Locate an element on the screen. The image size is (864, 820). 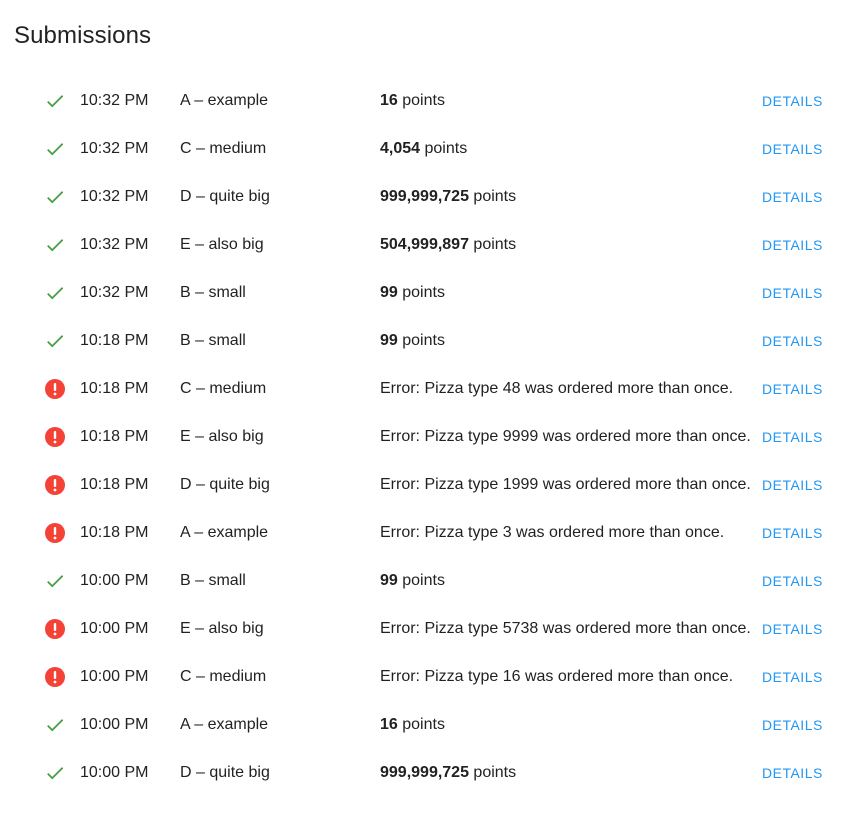
submission-row: 10:18 PM B – small 99 points DETAILS is located at coordinates (432, 341).